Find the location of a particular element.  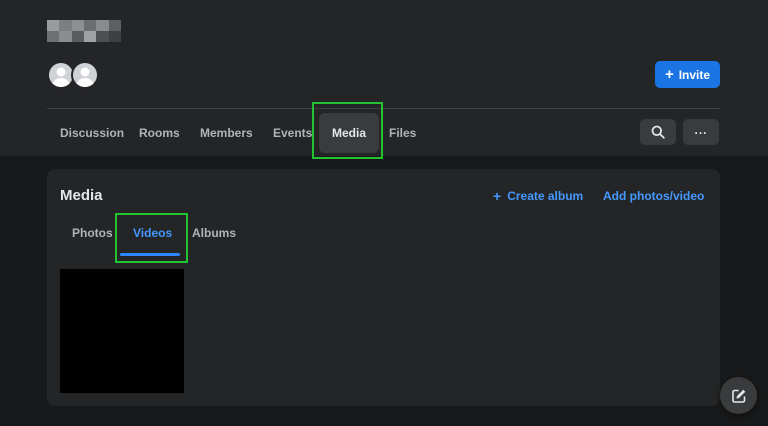

tab-label: Discussion is located at coordinates (92, 132).